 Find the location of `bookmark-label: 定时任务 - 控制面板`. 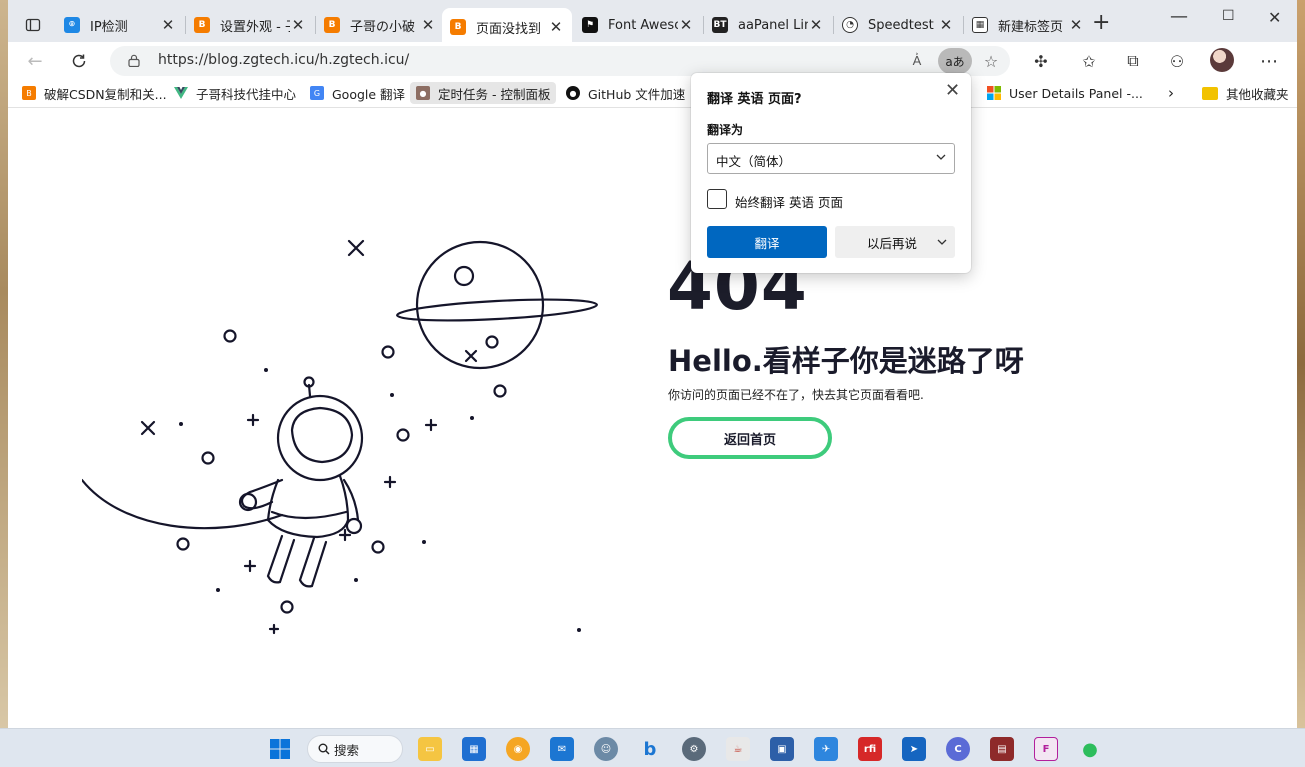

bookmark-label: 定时任务 - 控制面板 is located at coordinates (494, 94).